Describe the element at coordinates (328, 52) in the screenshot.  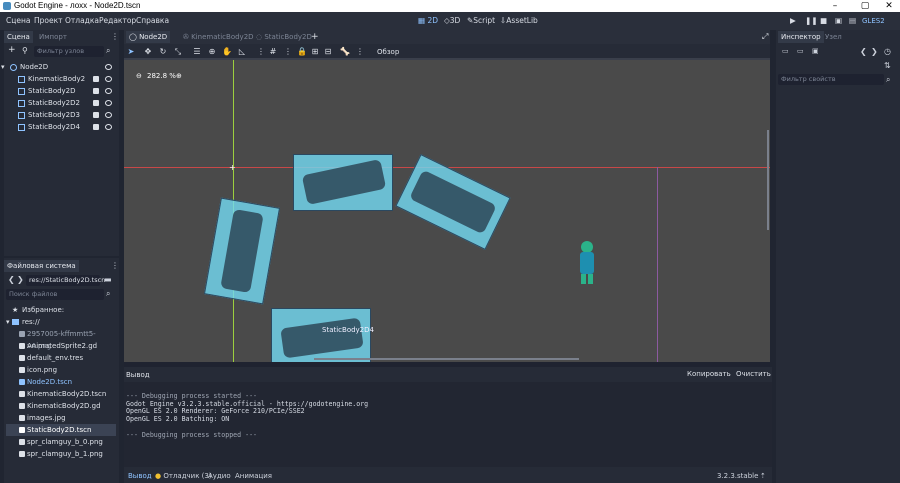
I see `group-icon: ⊟` at that location.